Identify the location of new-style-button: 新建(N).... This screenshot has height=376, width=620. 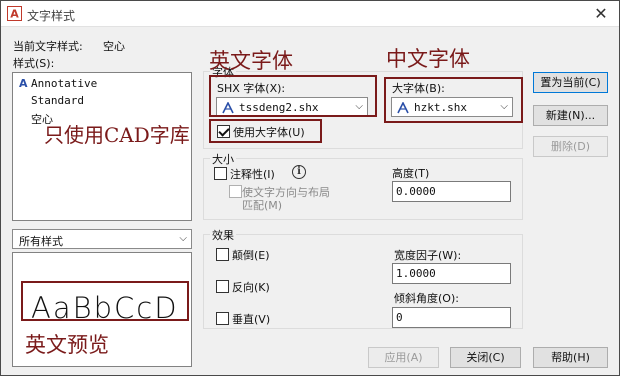
(570, 115).